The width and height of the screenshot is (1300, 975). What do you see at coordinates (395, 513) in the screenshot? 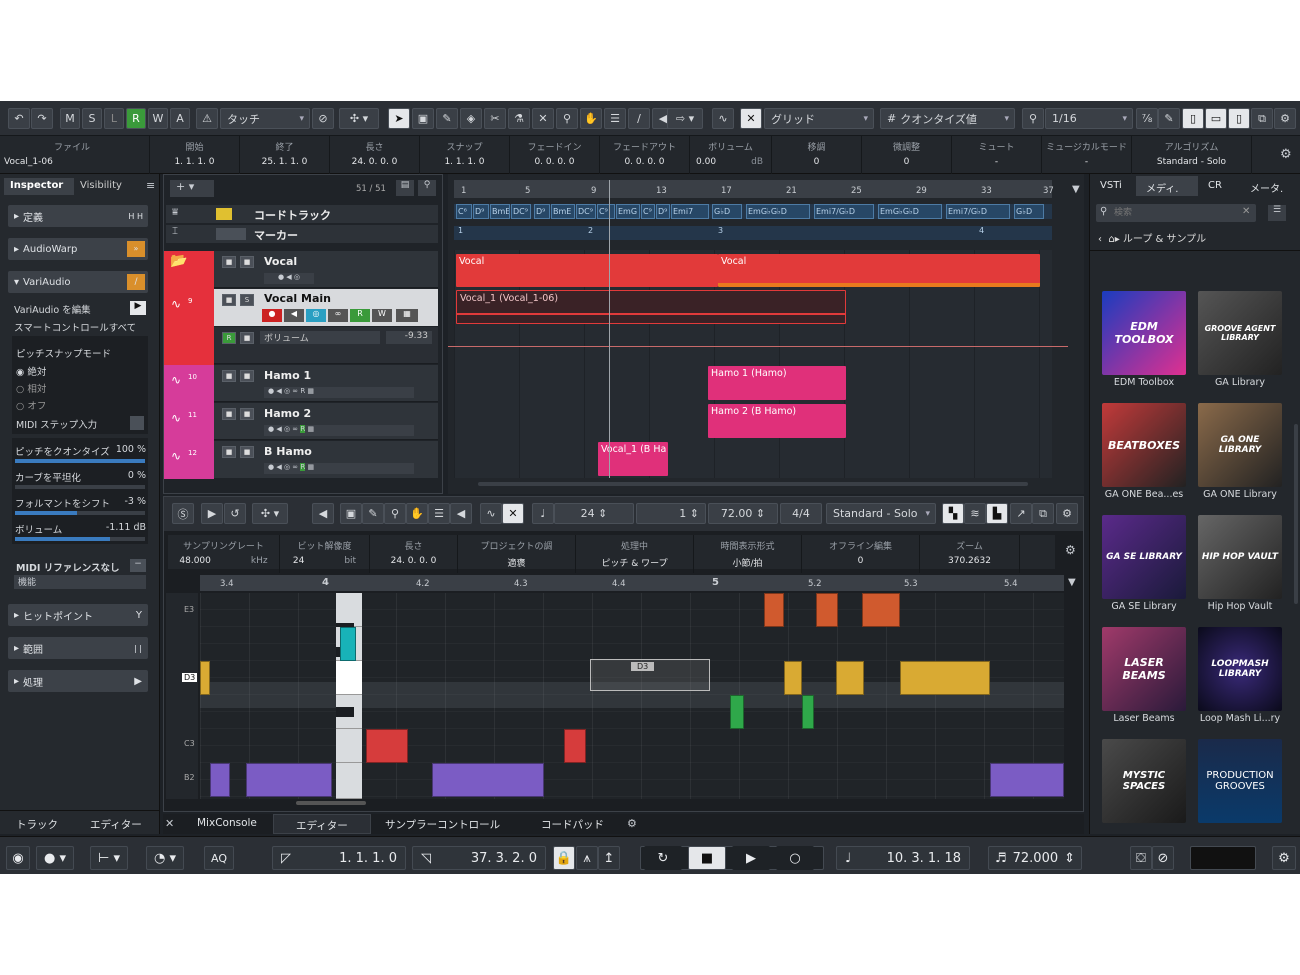
I see `zoom-icon: ⚲` at bounding box center [395, 513].